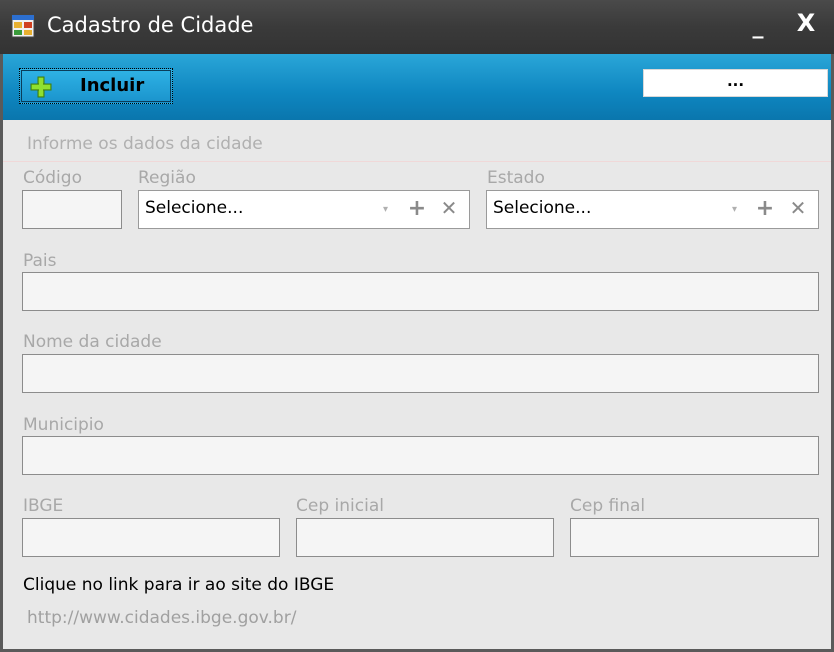 This screenshot has width=834, height=652. Describe the element at coordinates (92, 342) in the screenshot. I see `nome-cidade-label: Nome da cidade` at that location.